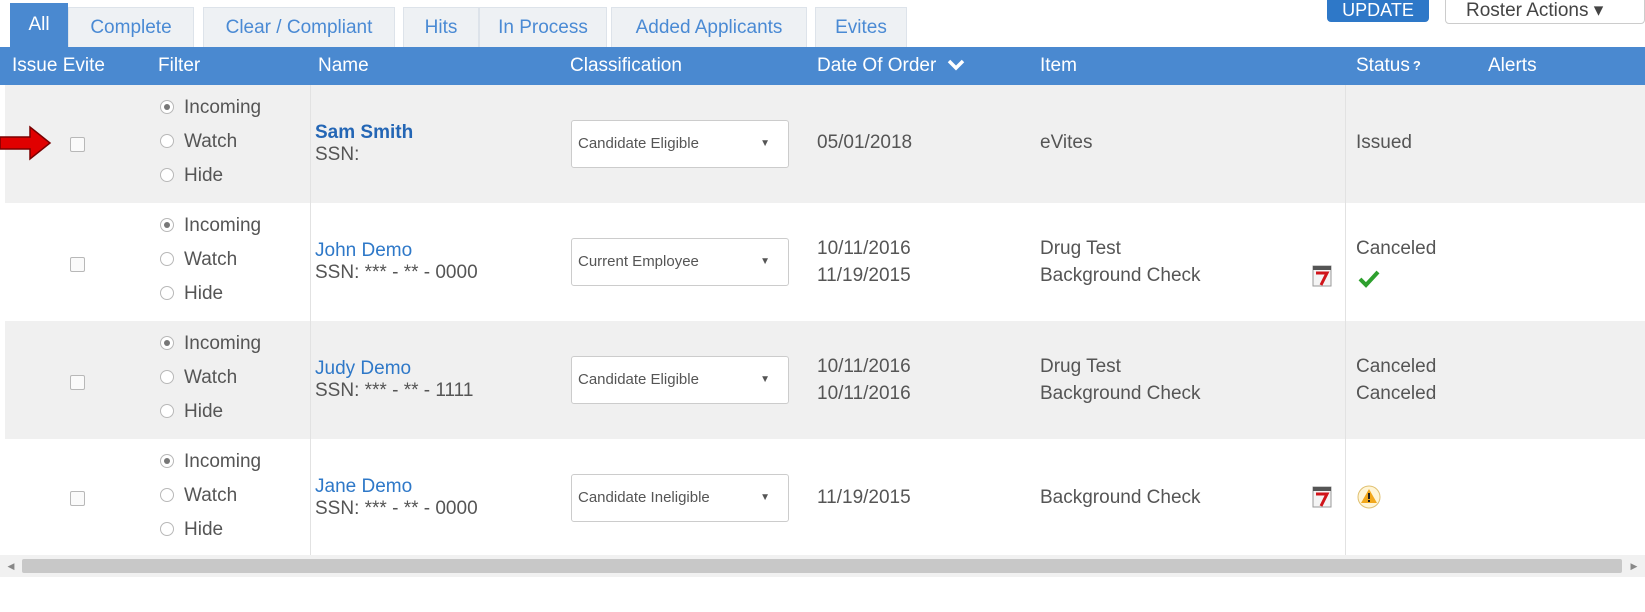 This screenshot has width=1645, height=612. I want to click on warning-icon, so click(1369, 497).